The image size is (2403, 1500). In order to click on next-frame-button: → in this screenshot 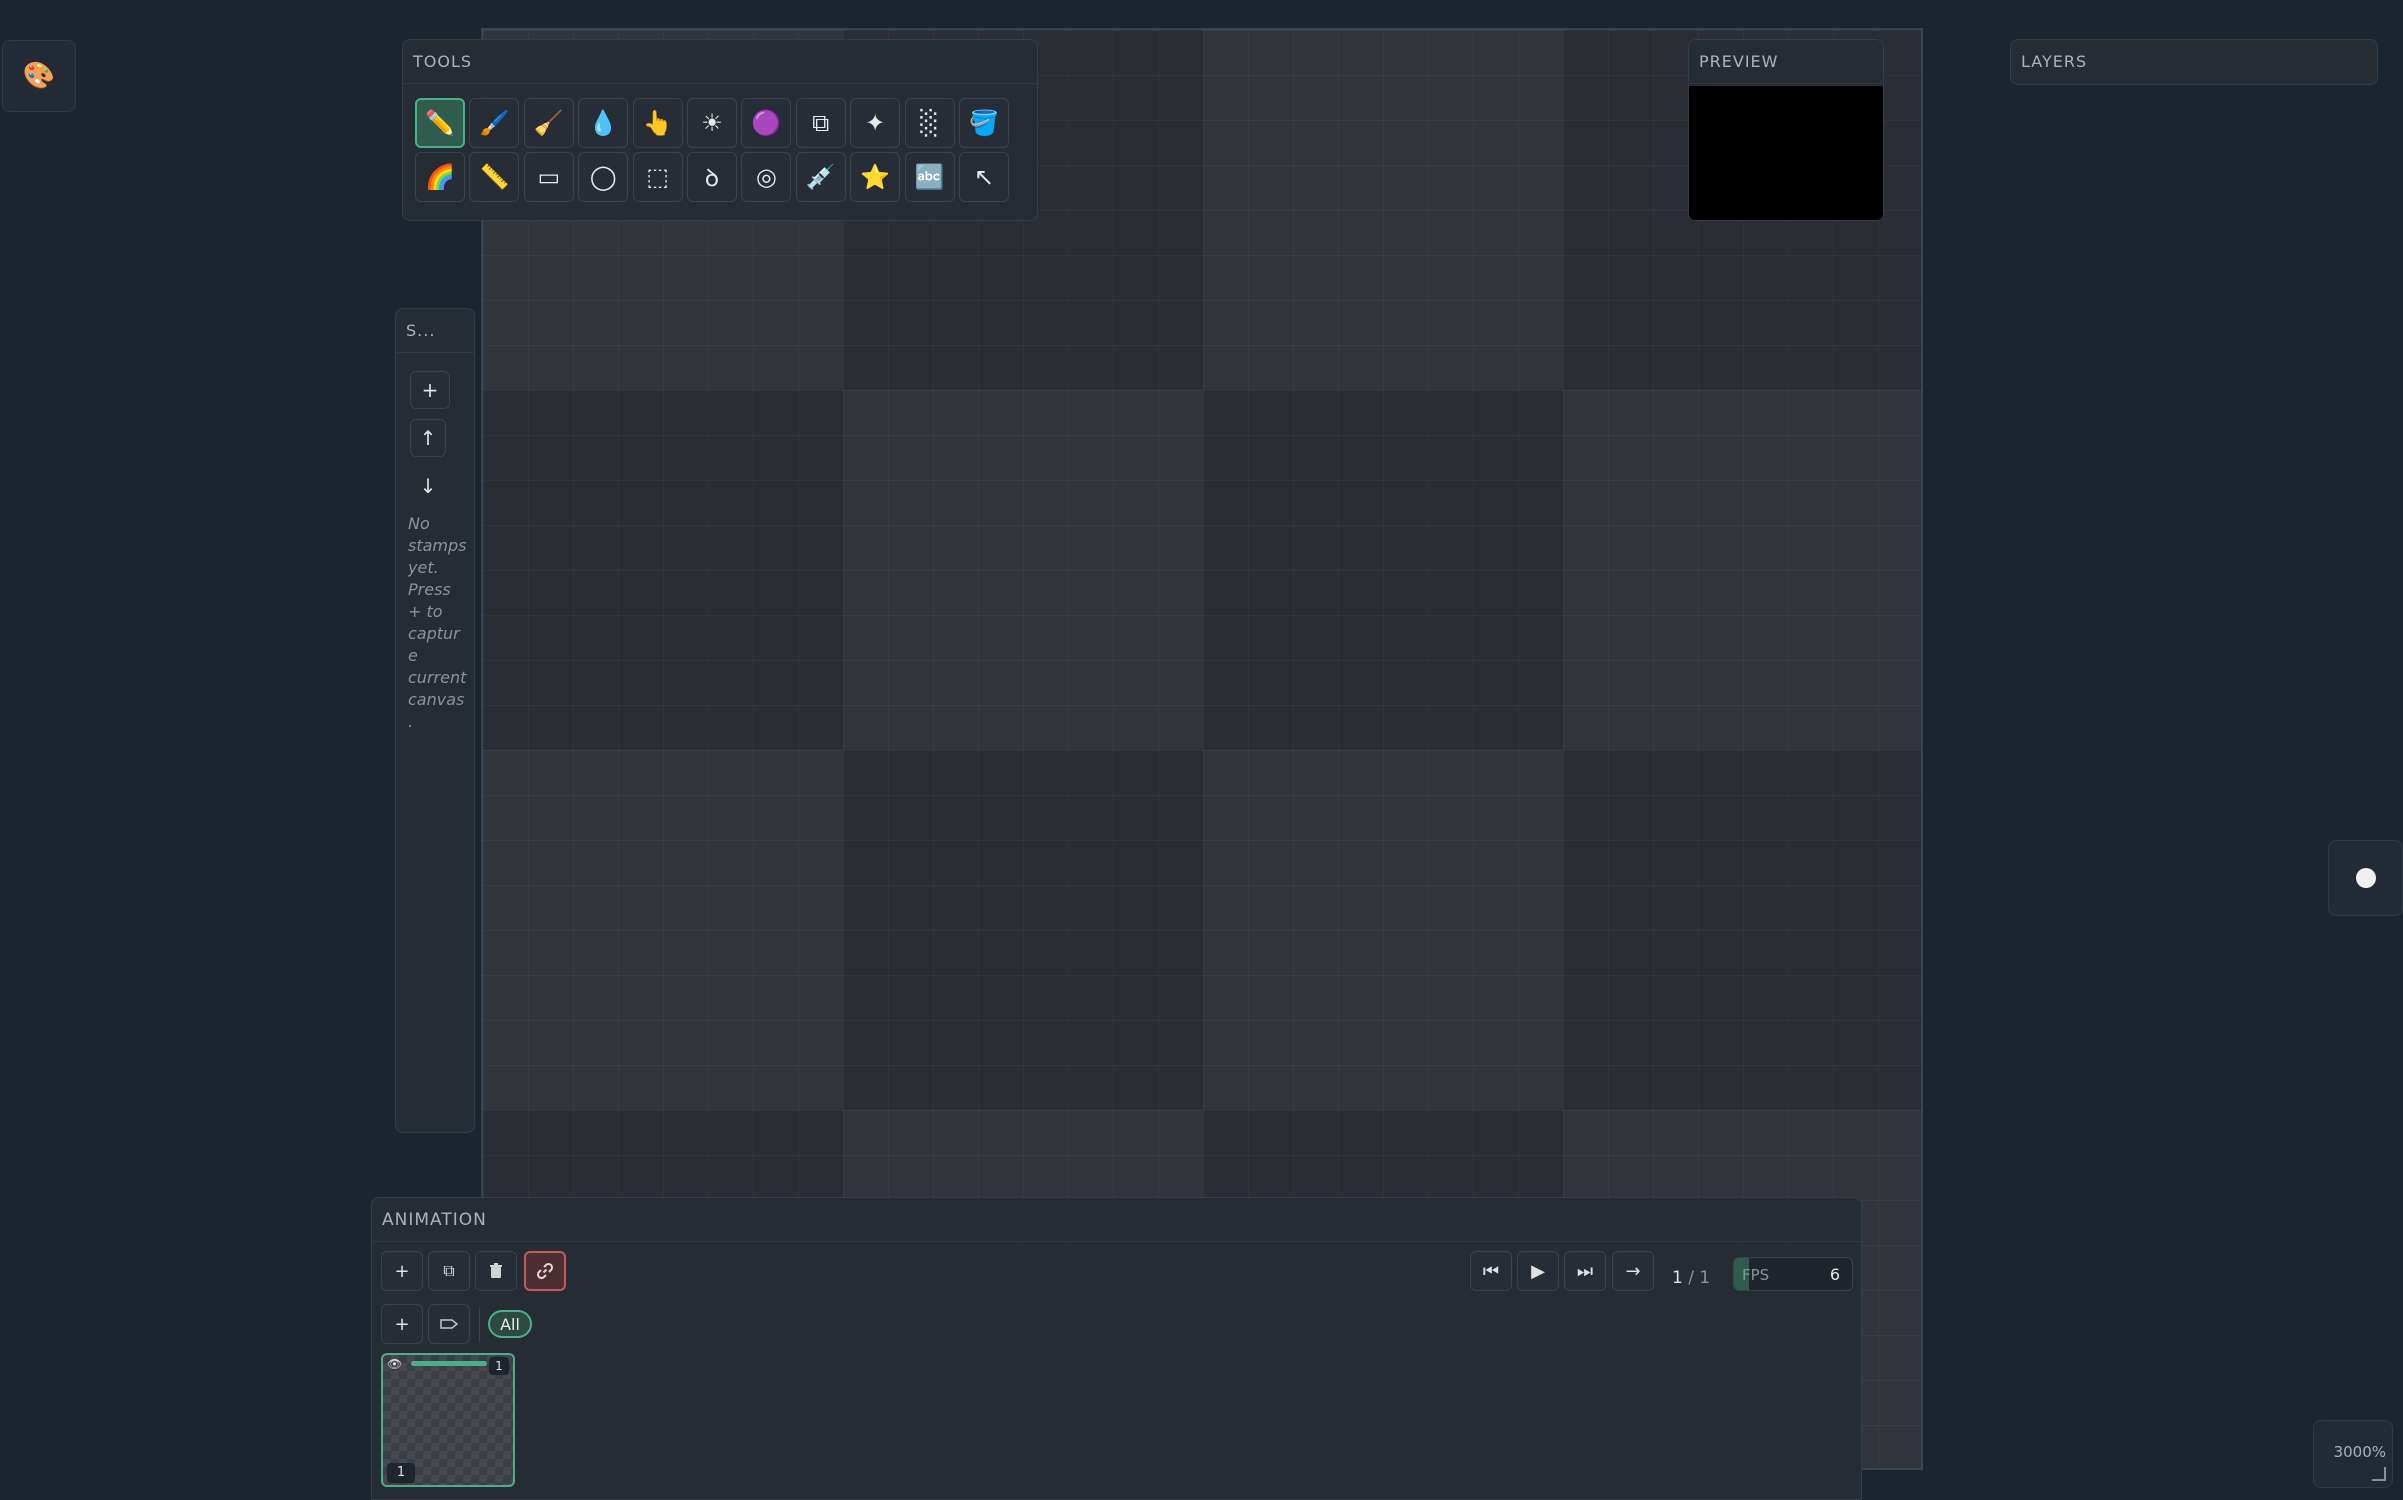, I will do `click(1633, 1271)`.